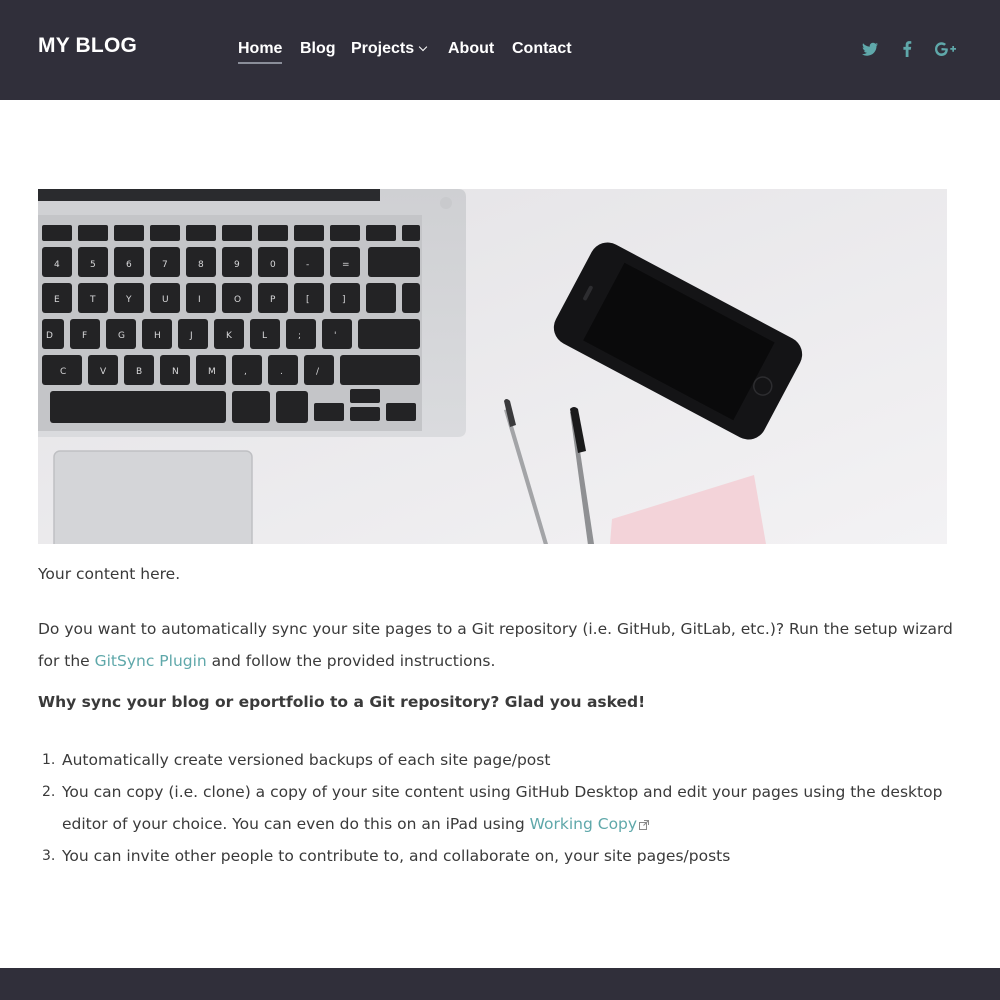  What do you see at coordinates (103, 372) in the screenshot?
I see `svg-text: V` at bounding box center [103, 372].